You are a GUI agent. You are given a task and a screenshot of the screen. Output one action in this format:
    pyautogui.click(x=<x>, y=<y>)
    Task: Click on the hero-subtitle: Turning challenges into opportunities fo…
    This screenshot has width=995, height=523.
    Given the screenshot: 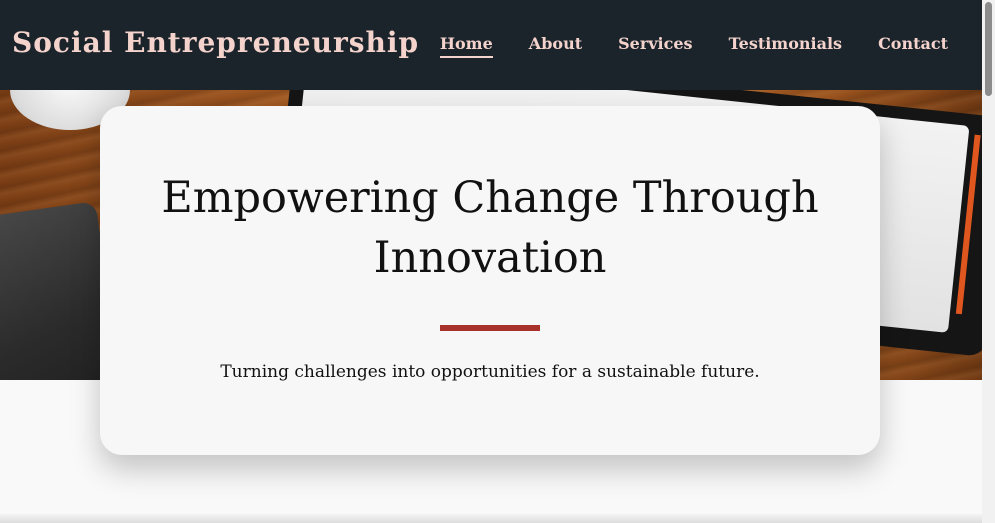 What is the action you would take?
    pyautogui.click(x=490, y=372)
    